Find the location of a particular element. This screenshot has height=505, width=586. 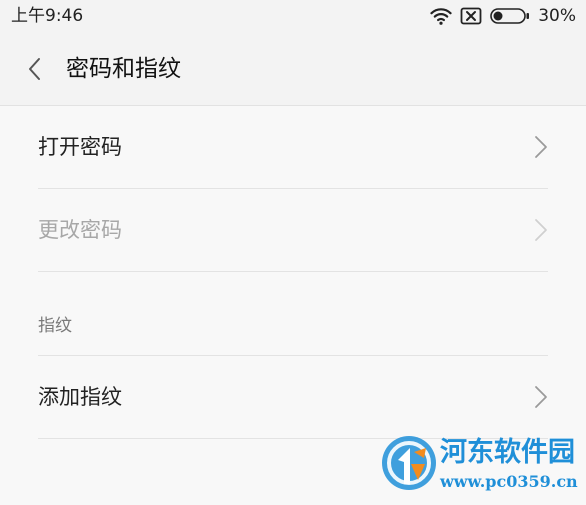

watermark-logo-icon is located at coordinates (409, 463).